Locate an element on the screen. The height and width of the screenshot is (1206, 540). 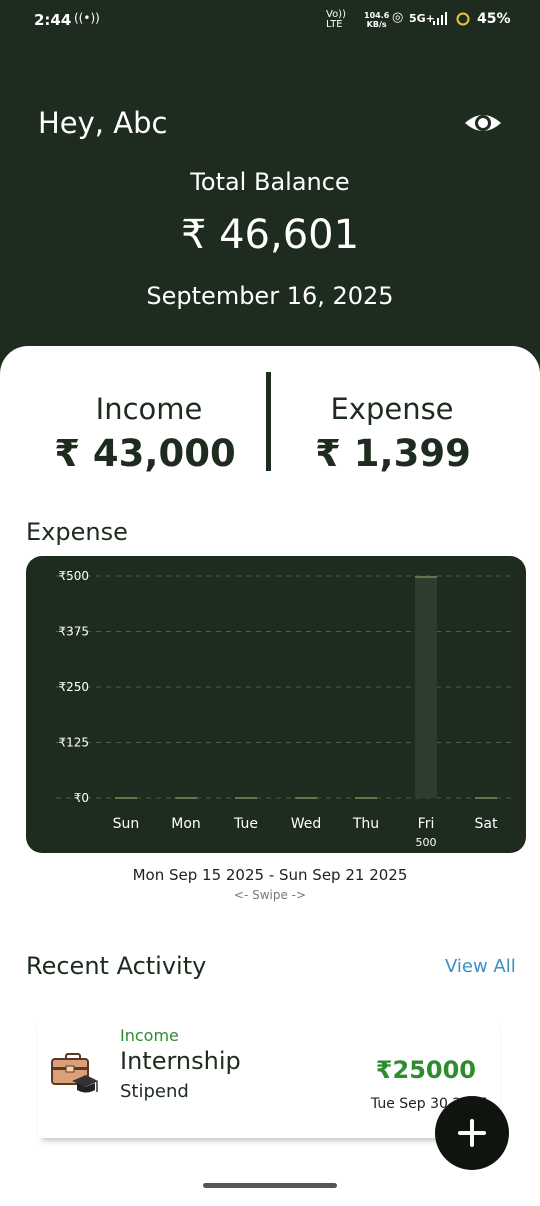
expense-amount: ₹ 1,399 is located at coordinates (393, 453).